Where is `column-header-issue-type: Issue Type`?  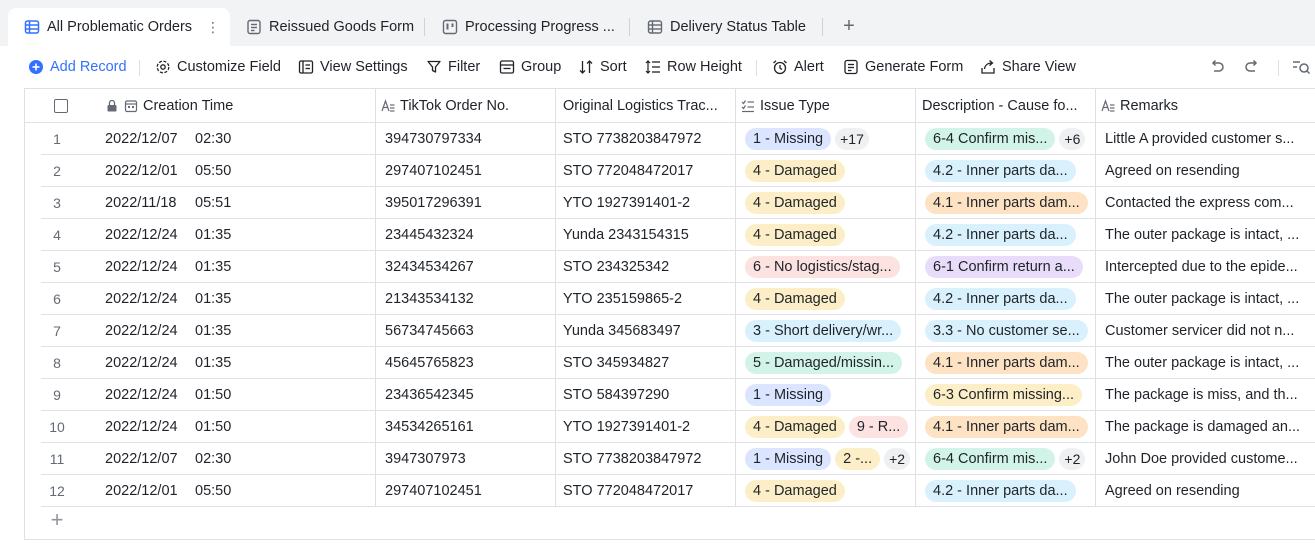 column-header-issue-type: Issue Type is located at coordinates (827, 106).